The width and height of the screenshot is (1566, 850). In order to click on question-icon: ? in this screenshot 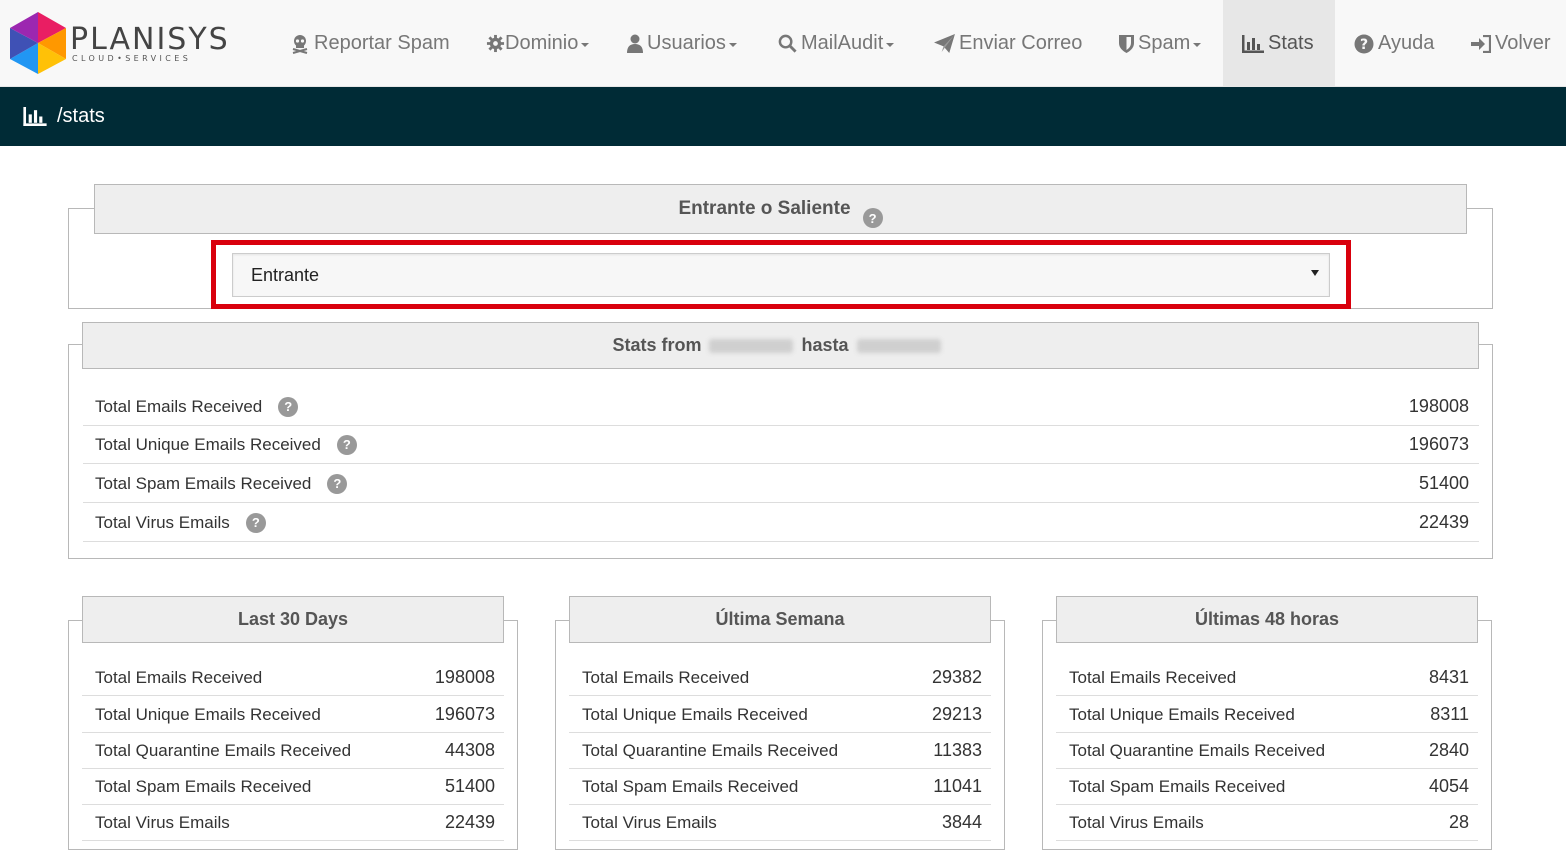, I will do `click(1364, 44)`.